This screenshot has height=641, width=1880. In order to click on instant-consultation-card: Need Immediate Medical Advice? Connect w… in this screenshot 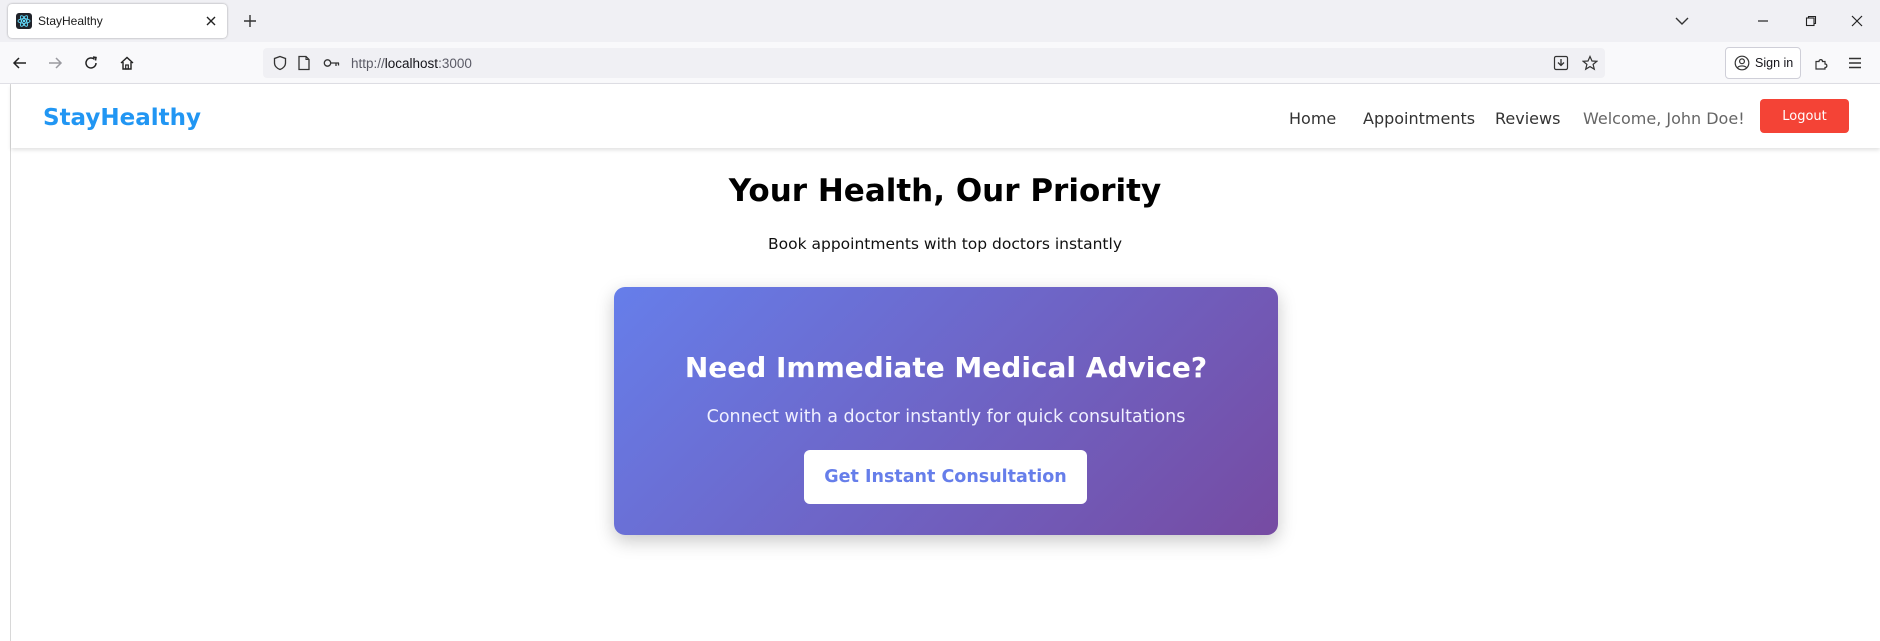, I will do `click(946, 411)`.